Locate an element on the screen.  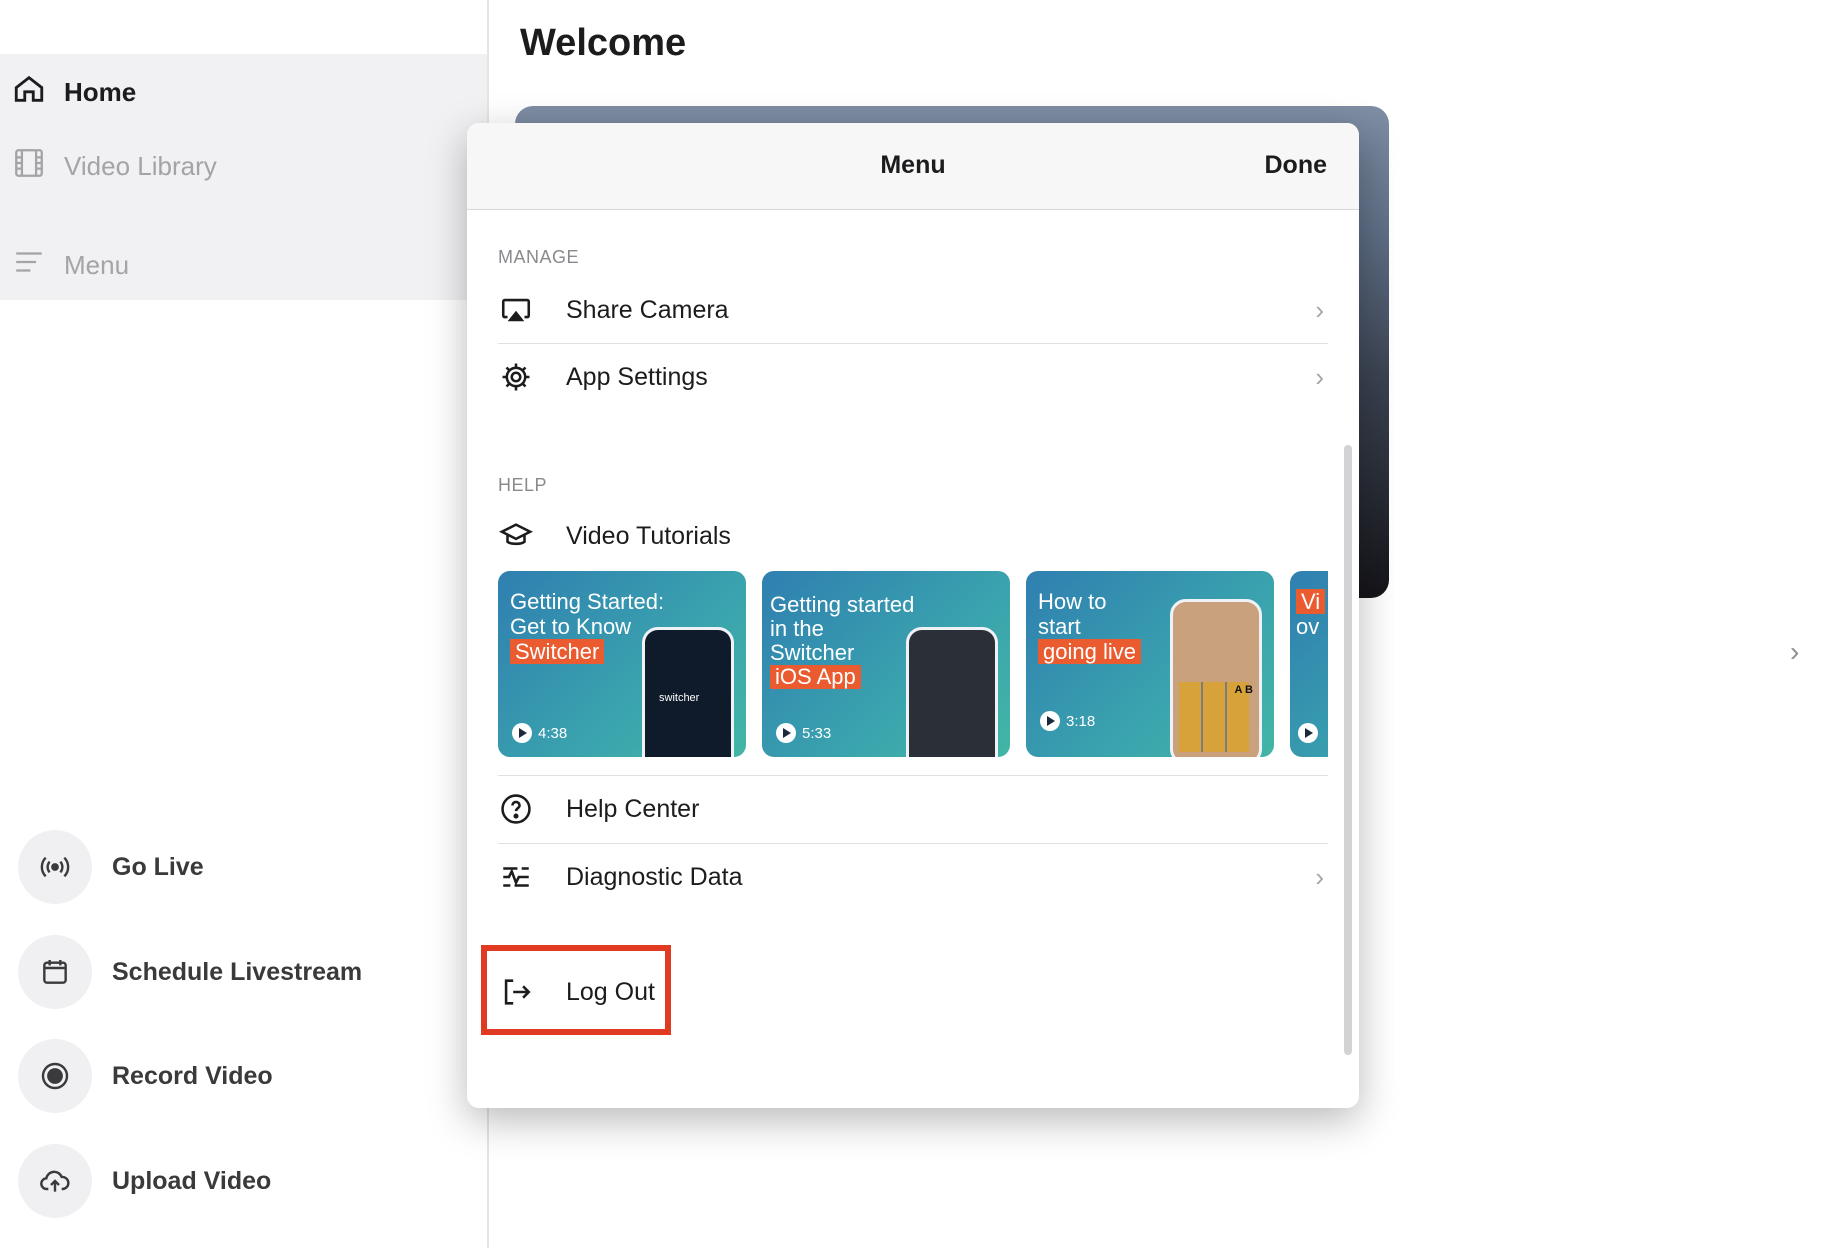
app-settings-item: App Settings › is located at coordinates (913, 377).